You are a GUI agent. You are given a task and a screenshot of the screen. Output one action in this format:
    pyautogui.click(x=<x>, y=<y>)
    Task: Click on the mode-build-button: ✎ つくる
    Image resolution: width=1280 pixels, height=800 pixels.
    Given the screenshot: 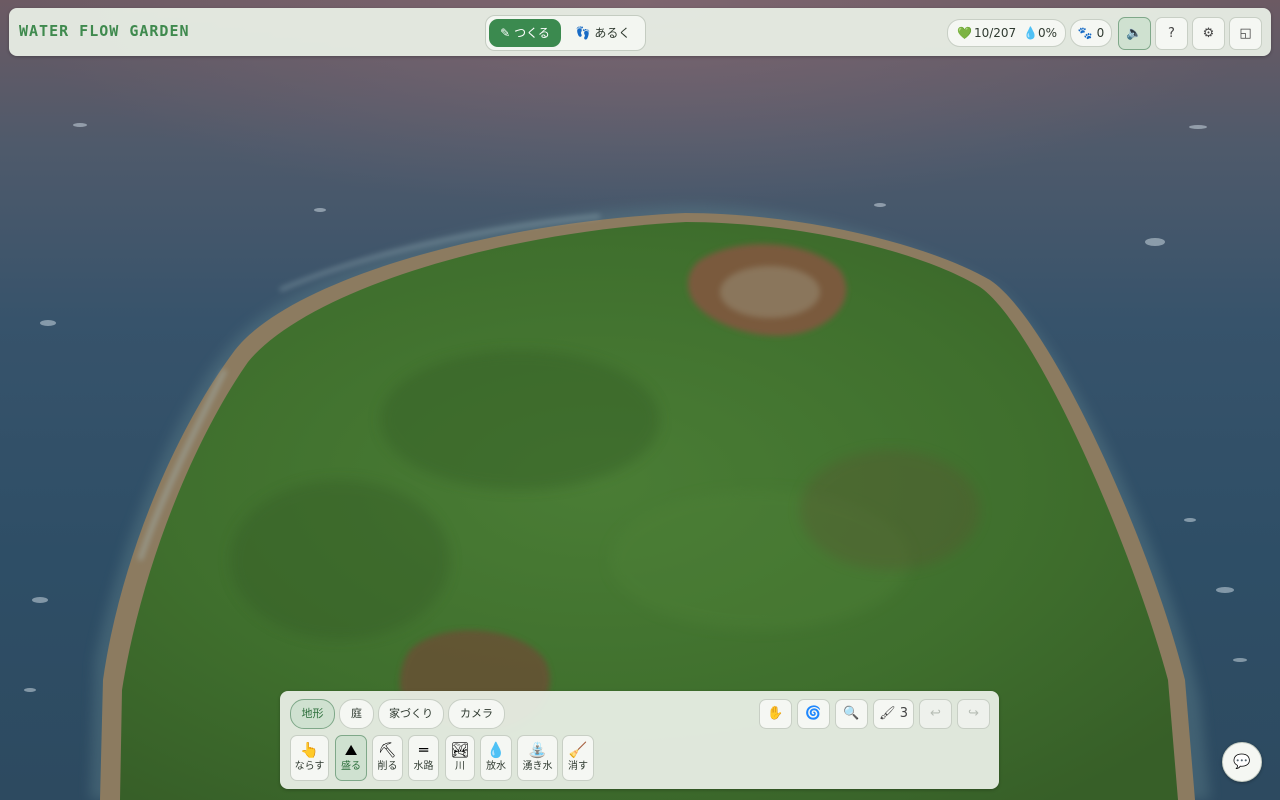 What is the action you would take?
    pyautogui.click(x=525, y=33)
    